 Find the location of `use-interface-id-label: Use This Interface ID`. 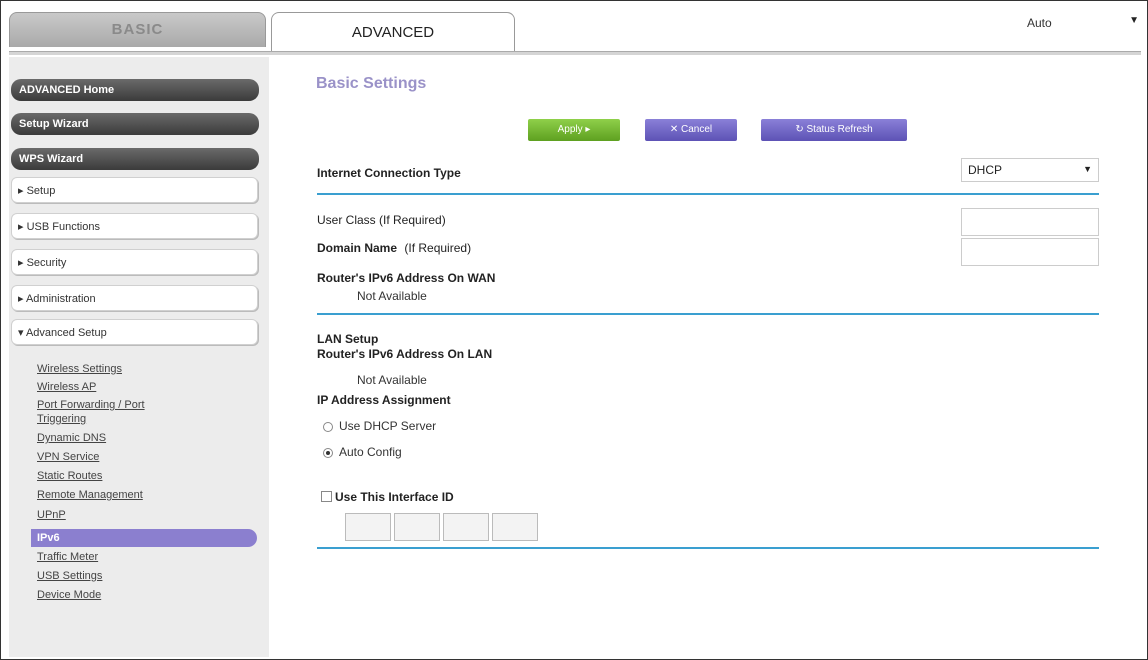

use-interface-id-label: Use This Interface ID is located at coordinates (394, 497).